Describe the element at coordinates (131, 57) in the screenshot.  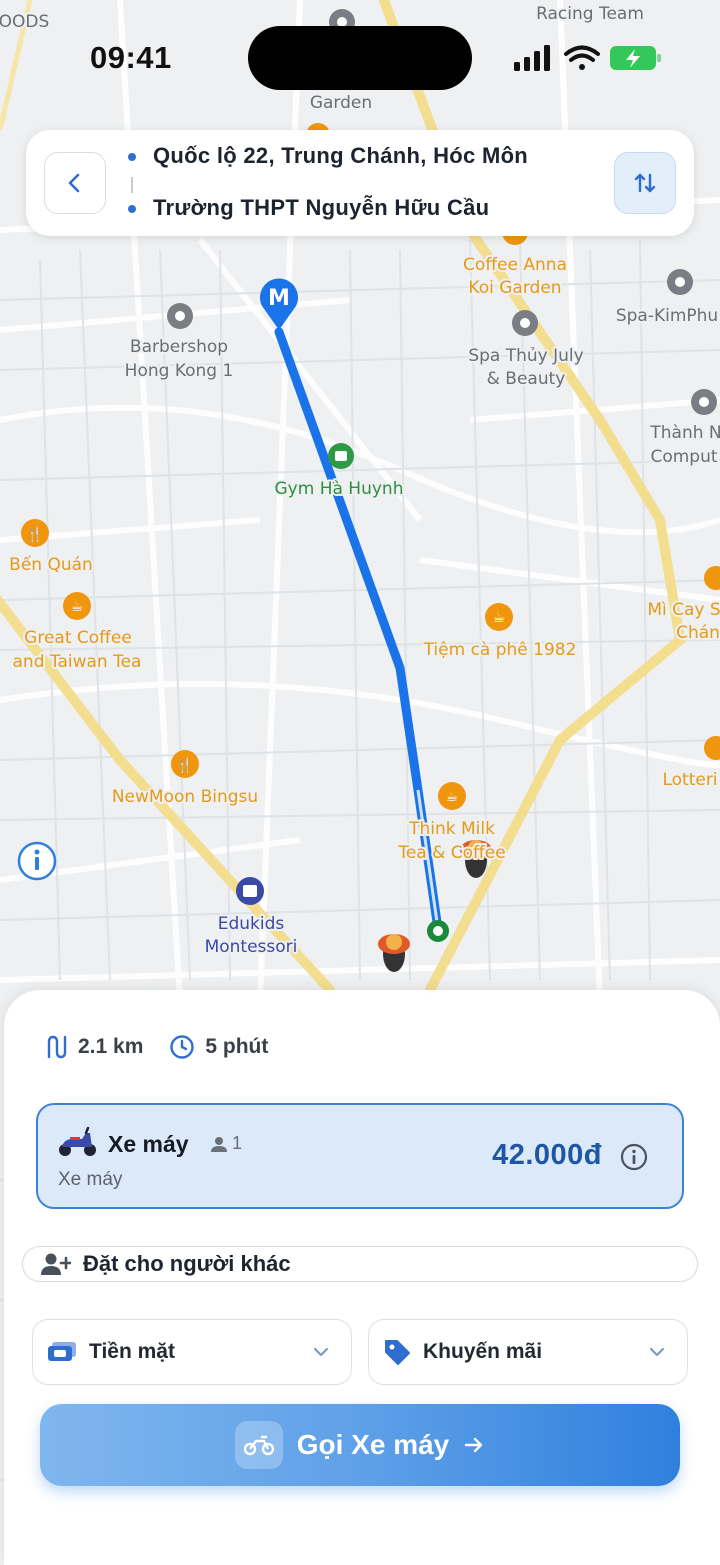
I see `status-time: 09:41` at that location.